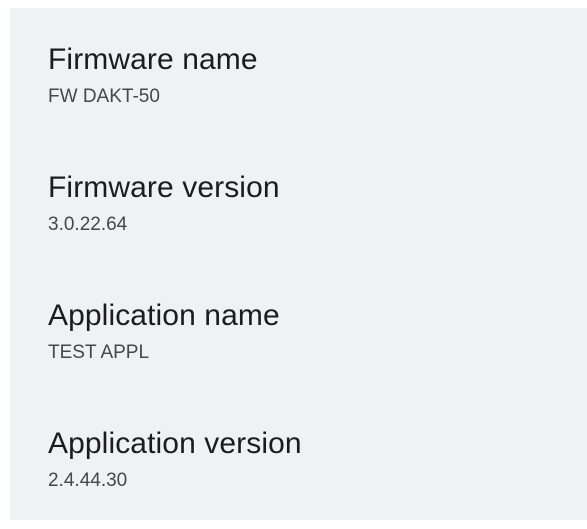  I want to click on firmware-name-item: Firmware name FW DAKT-50, so click(317, 75).